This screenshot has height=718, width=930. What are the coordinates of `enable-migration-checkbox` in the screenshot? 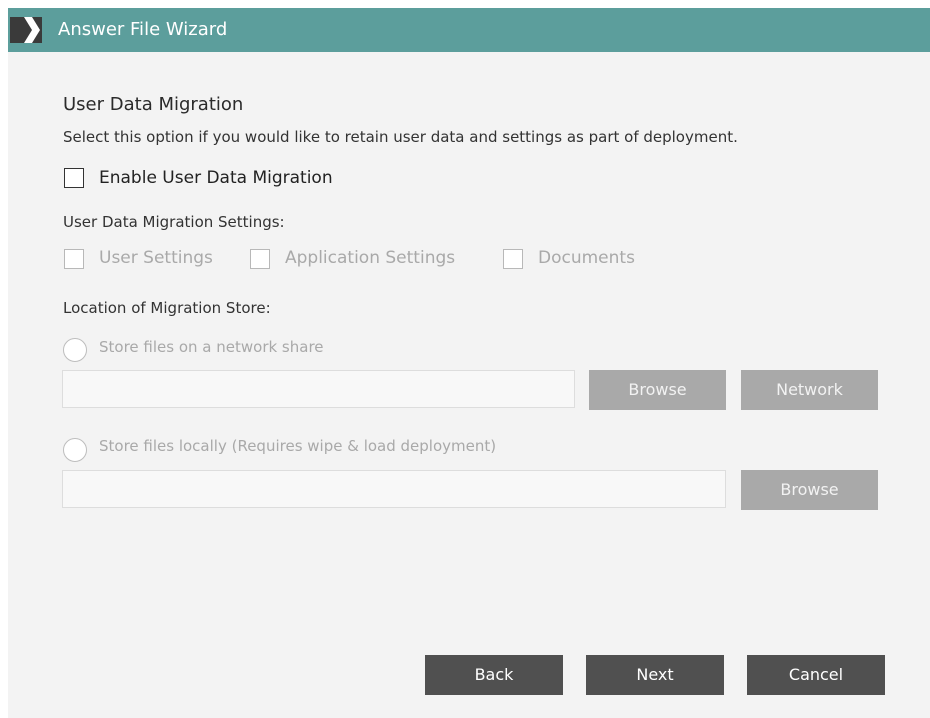 It's located at (74, 178).